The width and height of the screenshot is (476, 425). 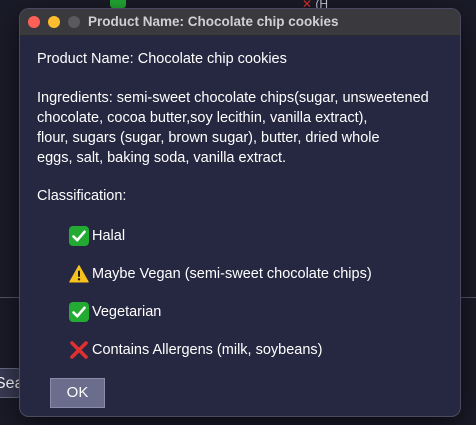 I want to click on warning-icon, so click(x=79, y=274).